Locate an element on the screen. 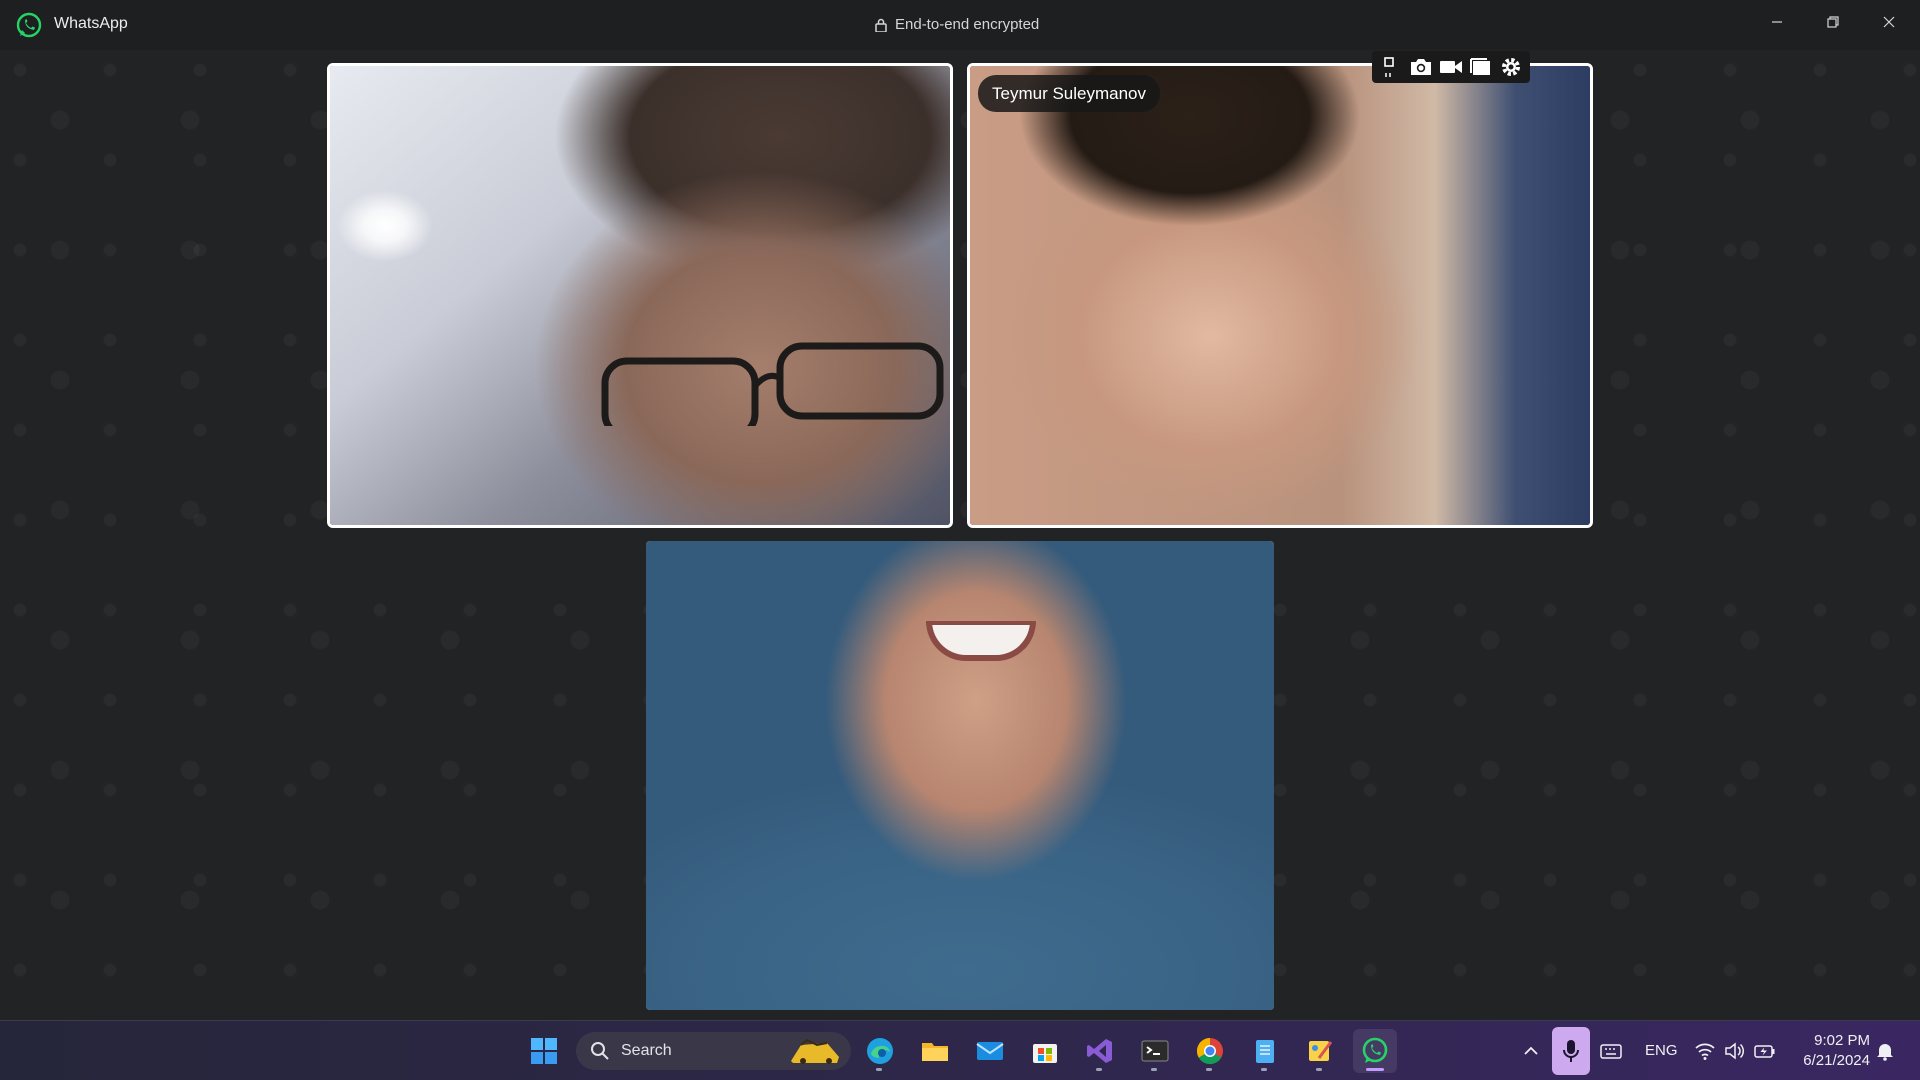 Image resolution: width=1920 pixels, height=1080 pixels. microphone-in-use-button is located at coordinates (1571, 1051).